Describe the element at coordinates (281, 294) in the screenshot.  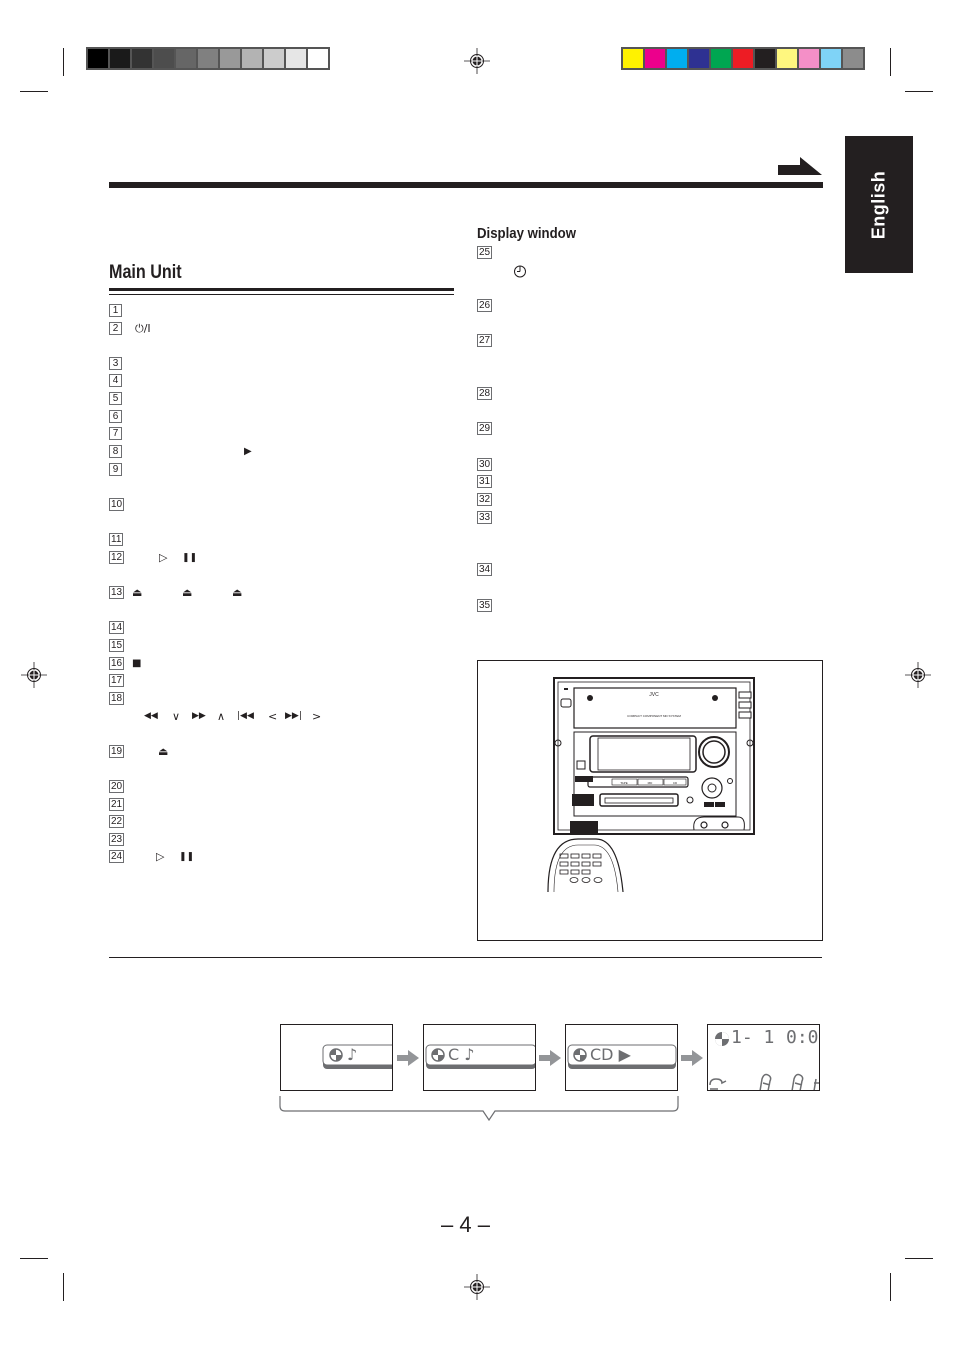
I see `heading-rule` at that location.